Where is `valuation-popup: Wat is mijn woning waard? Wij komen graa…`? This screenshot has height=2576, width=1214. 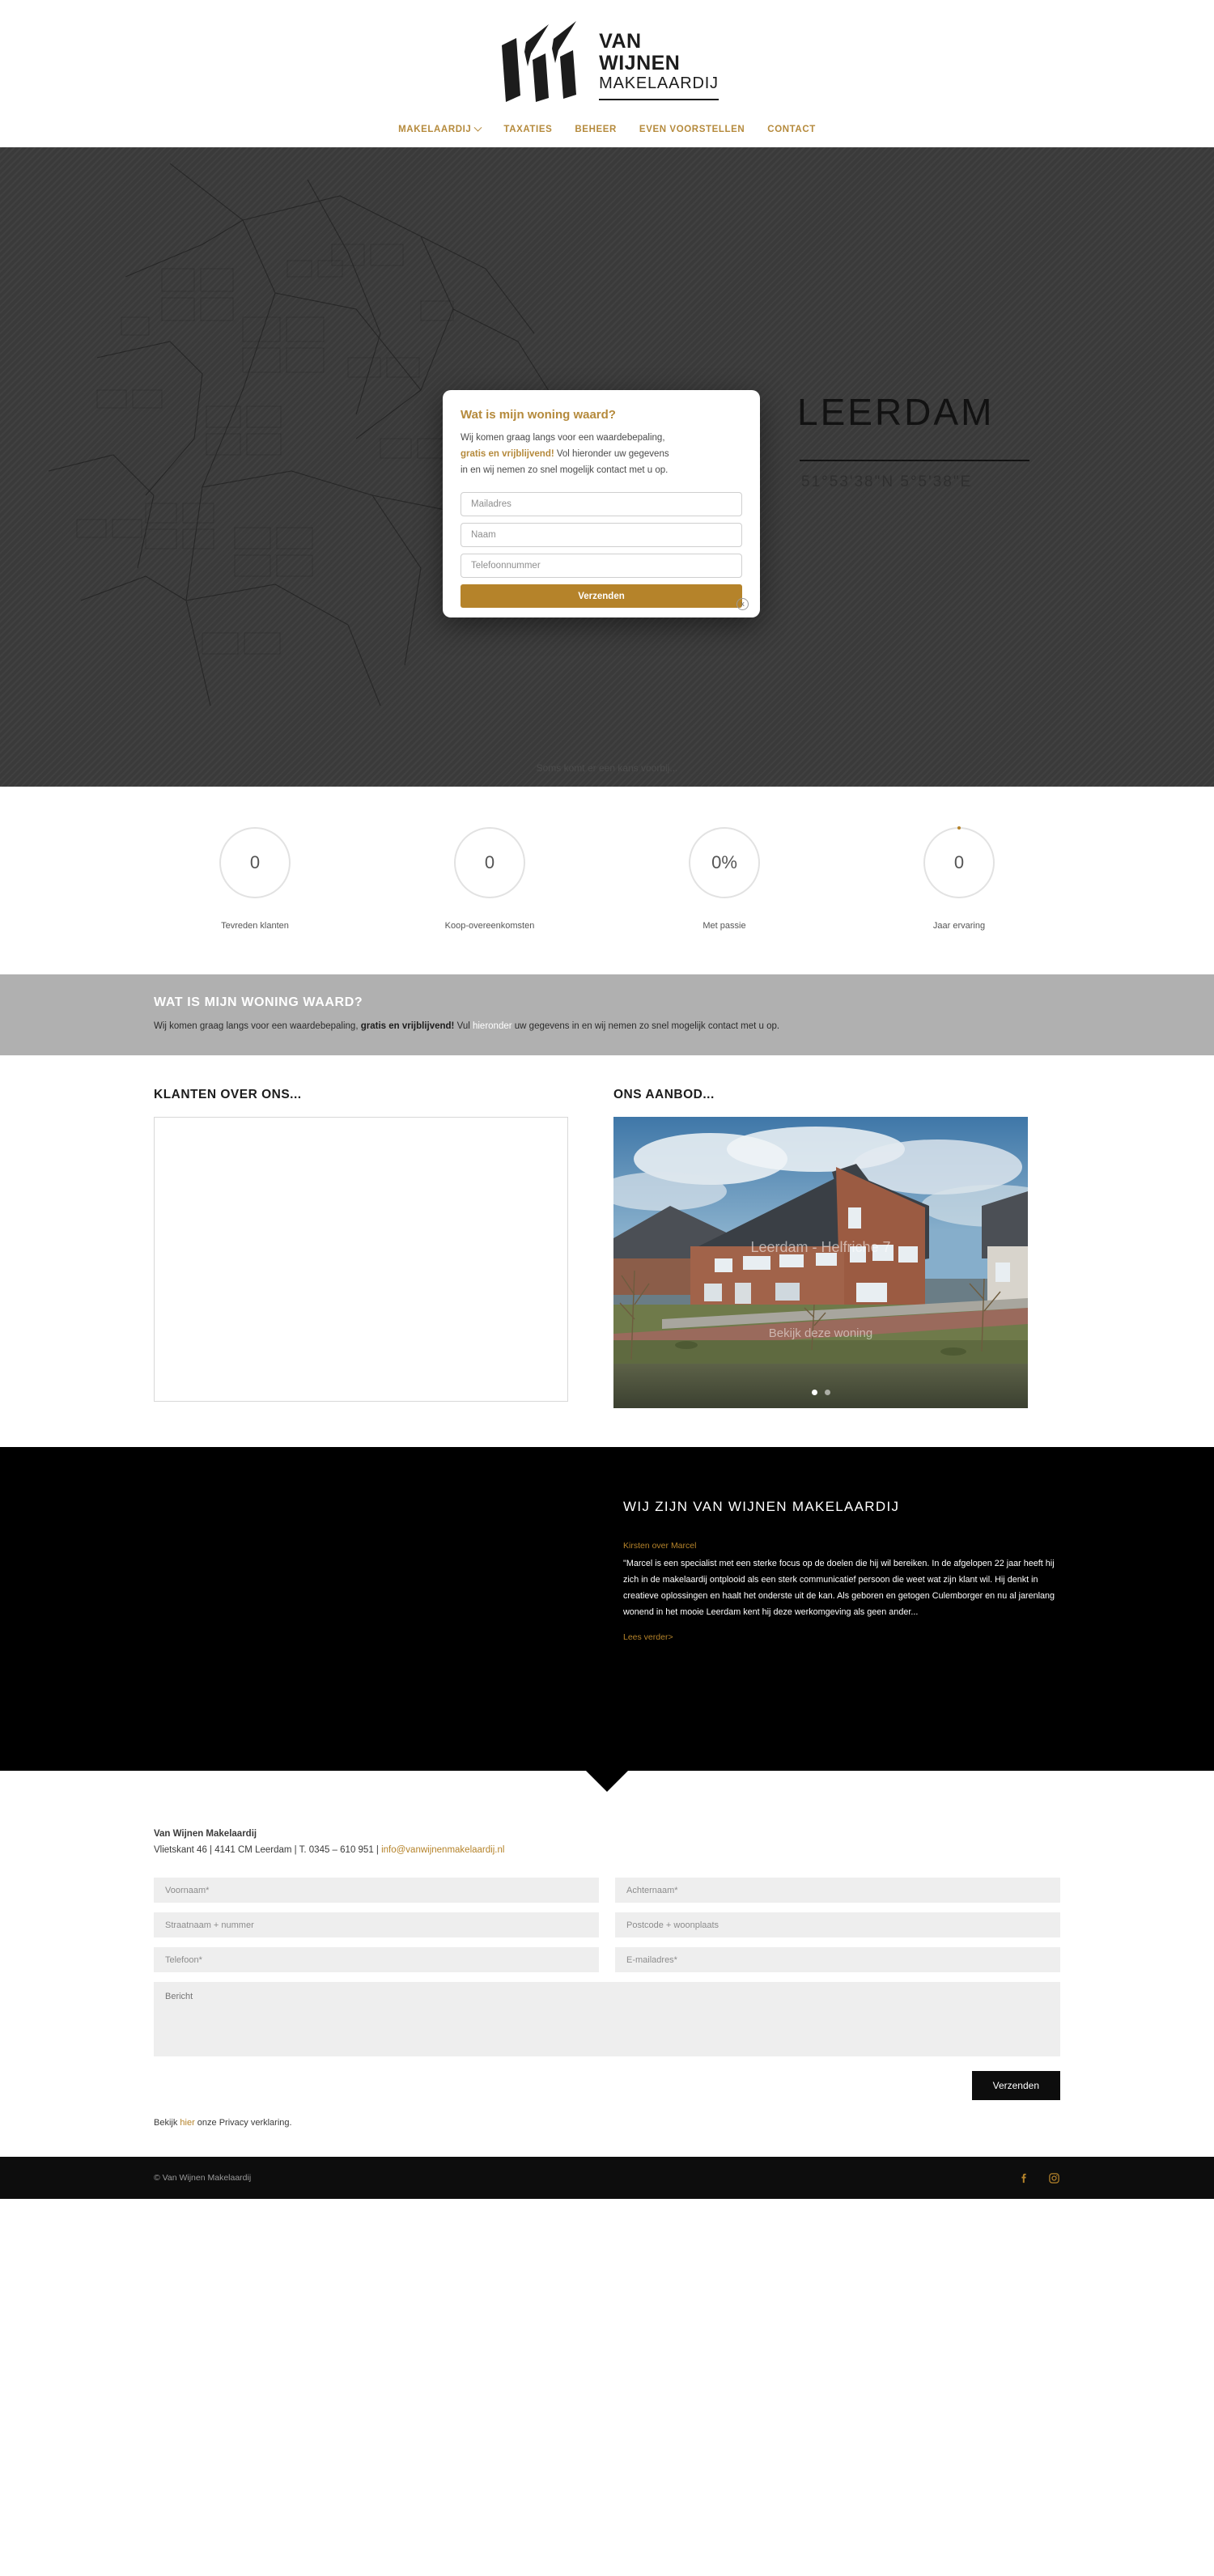
valuation-popup: Wat is mijn woning waard? Wij komen graa… is located at coordinates (601, 504).